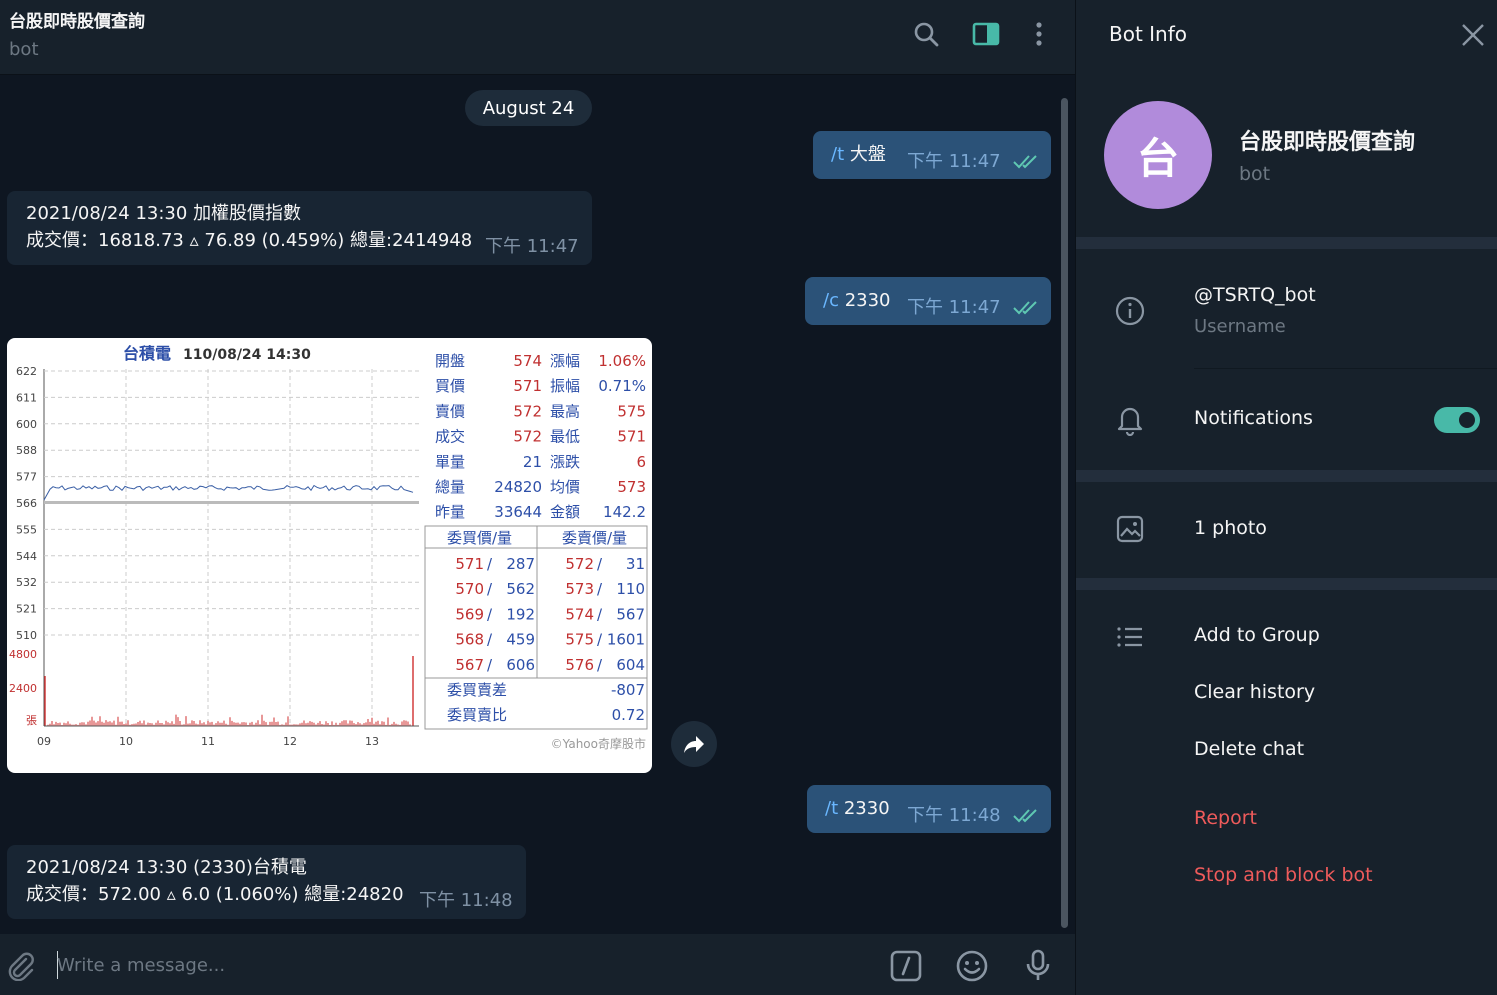 This screenshot has width=1497, height=995. I want to click on quote-value: 573, so click(631, 487).